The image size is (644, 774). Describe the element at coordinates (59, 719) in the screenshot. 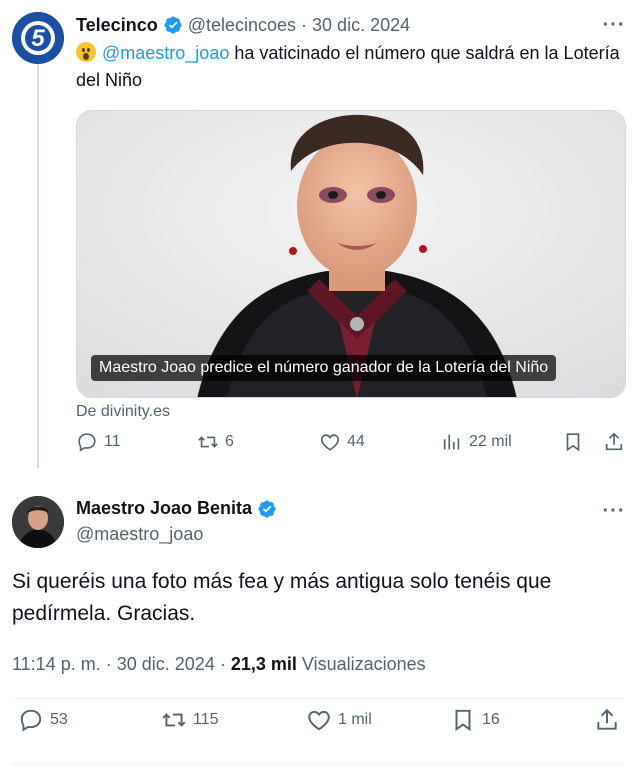

I see `reply-count: 53` at that location.